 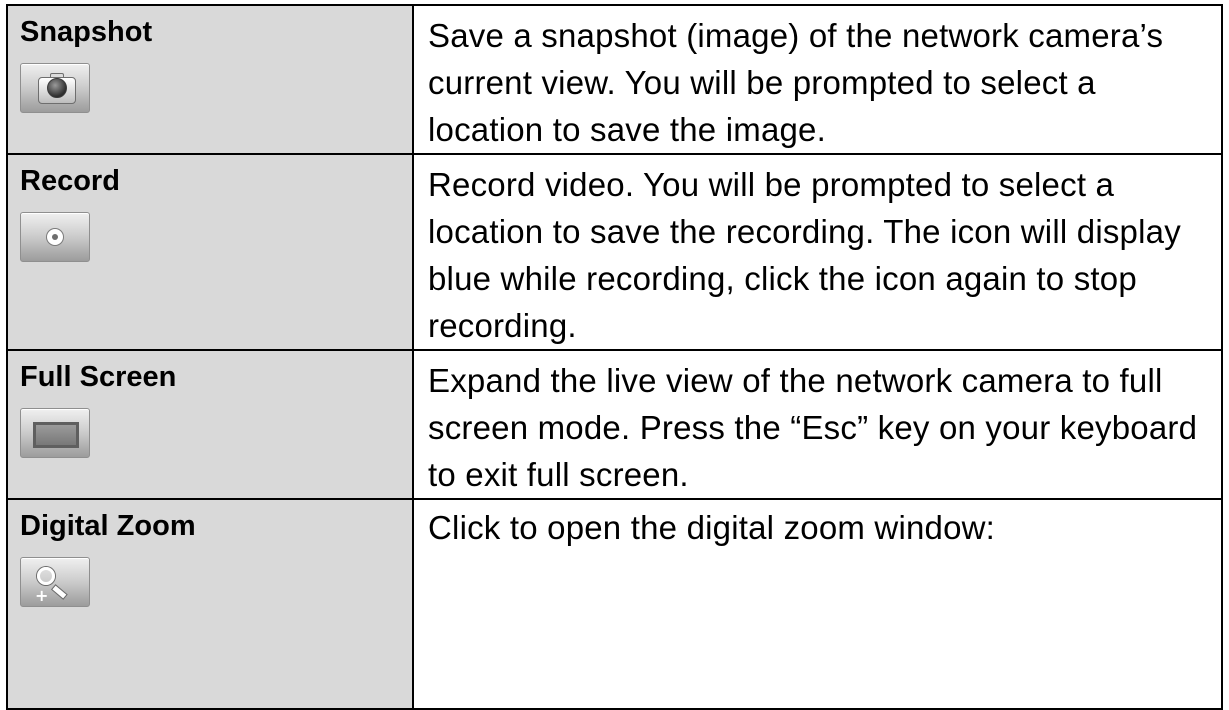 What do you see at coordinates (98, 377) in the screenshot?
I see `feature-name: Full Screen` at bounding box center [98, 377].